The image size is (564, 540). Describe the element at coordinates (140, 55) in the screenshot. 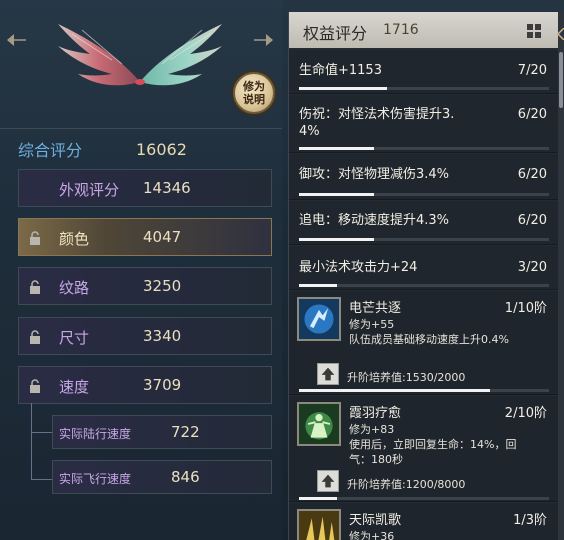

I see `wings-image` at that location.